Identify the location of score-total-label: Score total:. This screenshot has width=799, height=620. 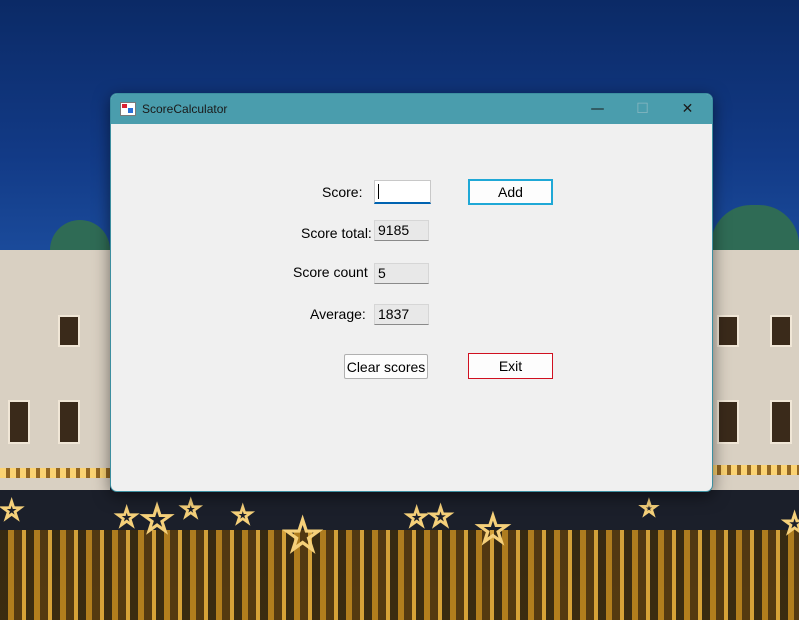
(336, 233).